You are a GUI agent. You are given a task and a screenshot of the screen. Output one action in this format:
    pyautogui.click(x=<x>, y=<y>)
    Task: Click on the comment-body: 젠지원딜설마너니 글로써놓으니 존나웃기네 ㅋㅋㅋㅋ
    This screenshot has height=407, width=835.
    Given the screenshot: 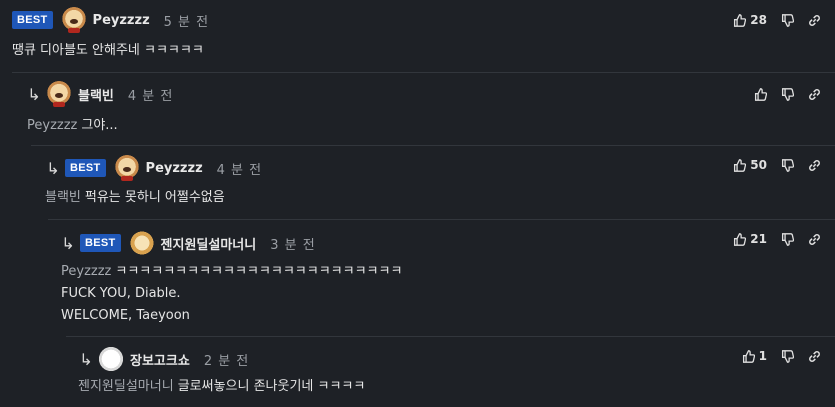 What is the action you would take?
    pyautogui.click(x=221, y=387)
    